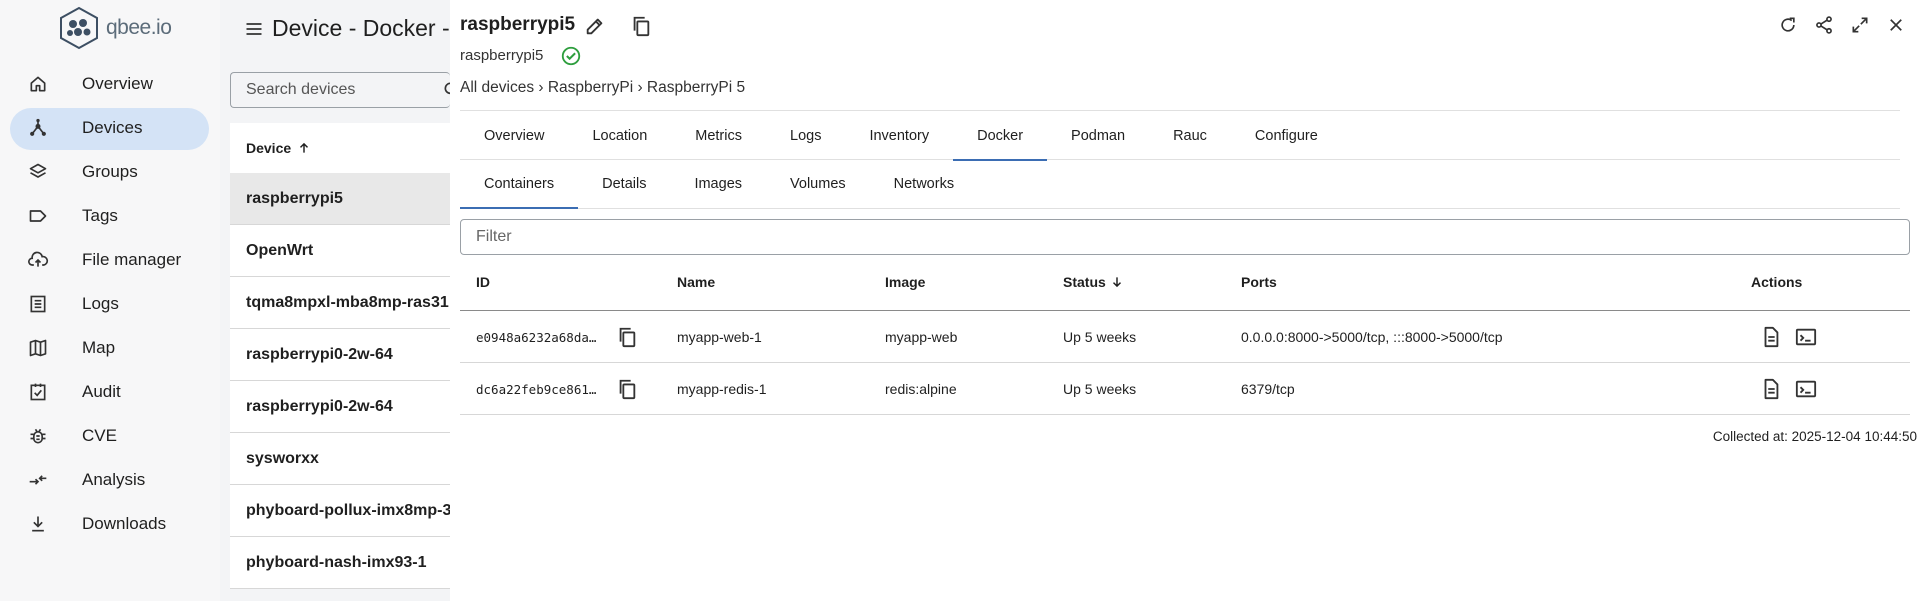 This screenshot has width=1917, height=601. What do you see at coordinates (624, 184) in the screenshot?
I see `subtab-details: Details` at bounding box center [624, 184].